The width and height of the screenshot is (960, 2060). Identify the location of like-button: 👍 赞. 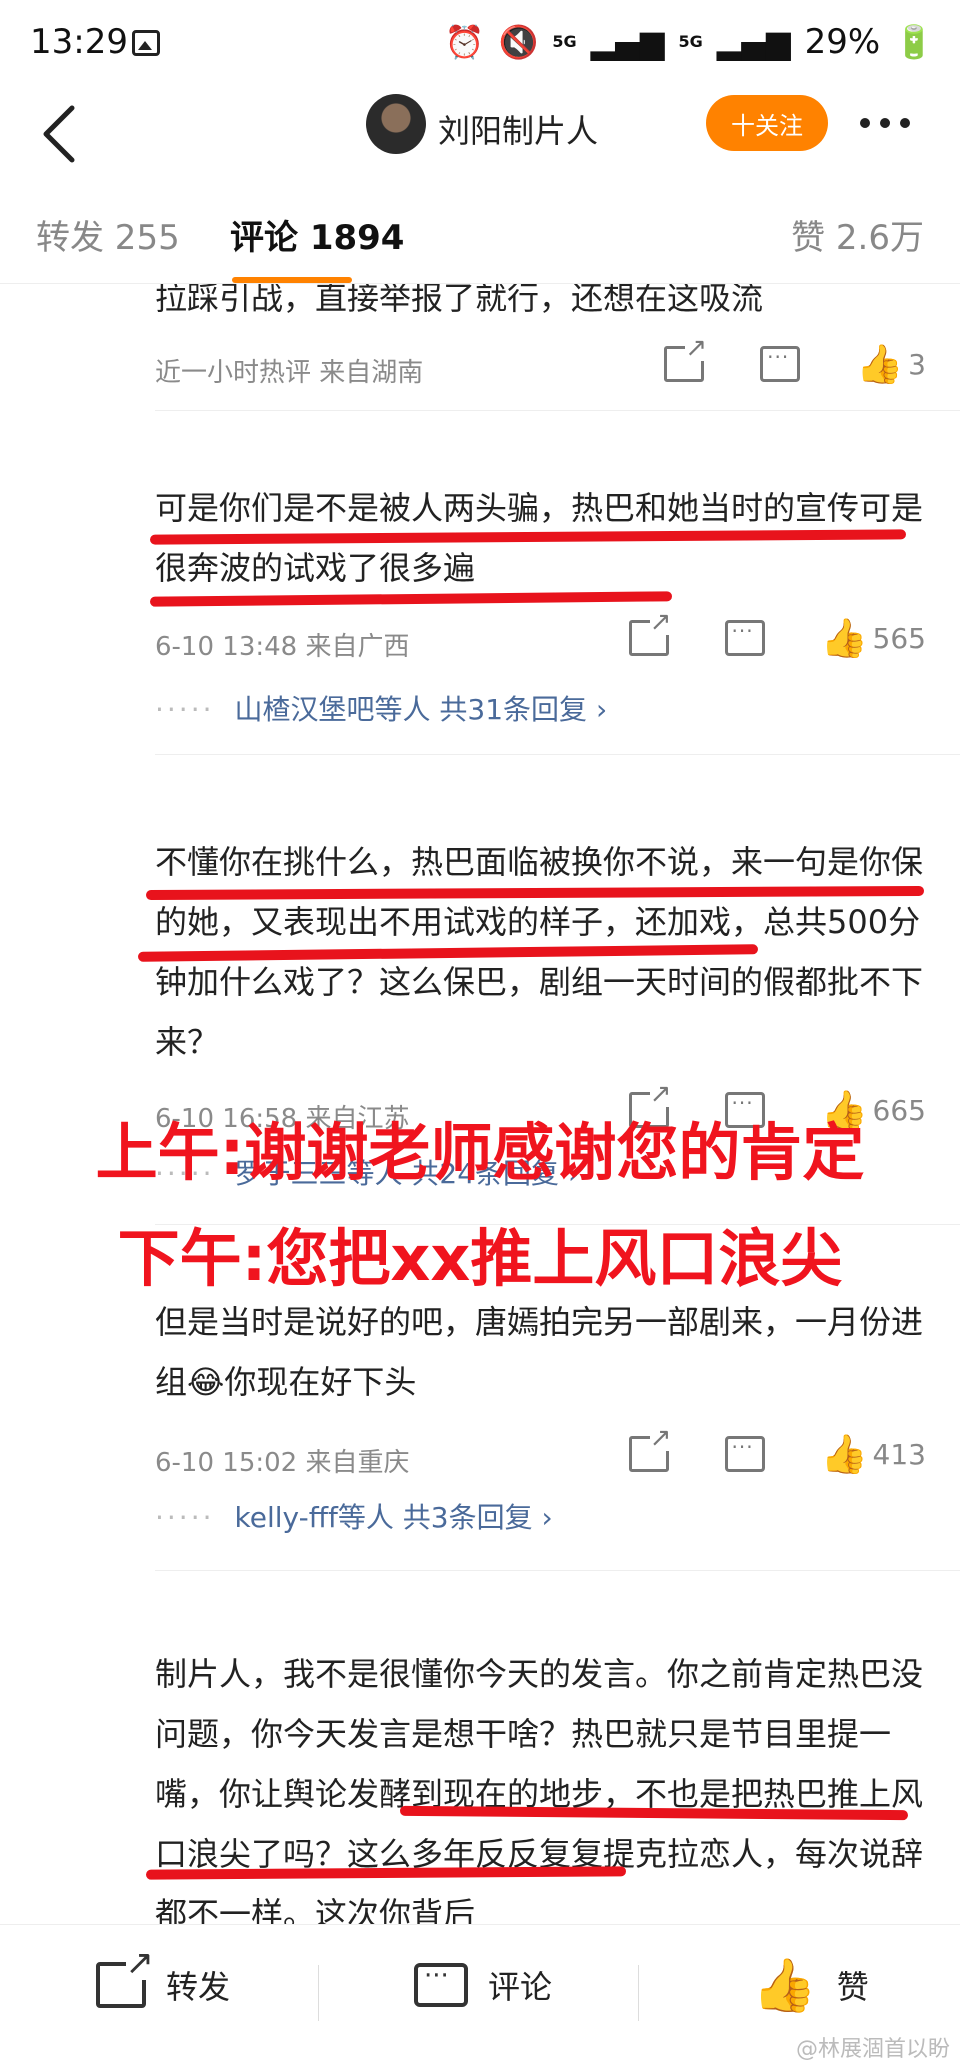
(810, 1985).